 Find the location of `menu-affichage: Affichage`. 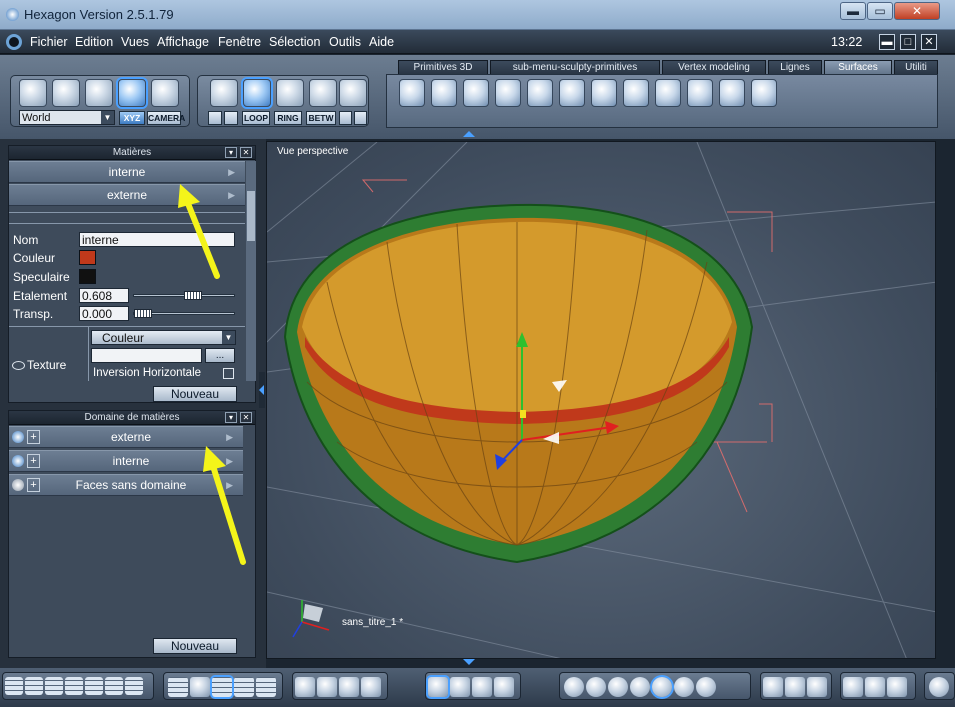

menu-affichage: Affichage is located at coordinates (183, 42).